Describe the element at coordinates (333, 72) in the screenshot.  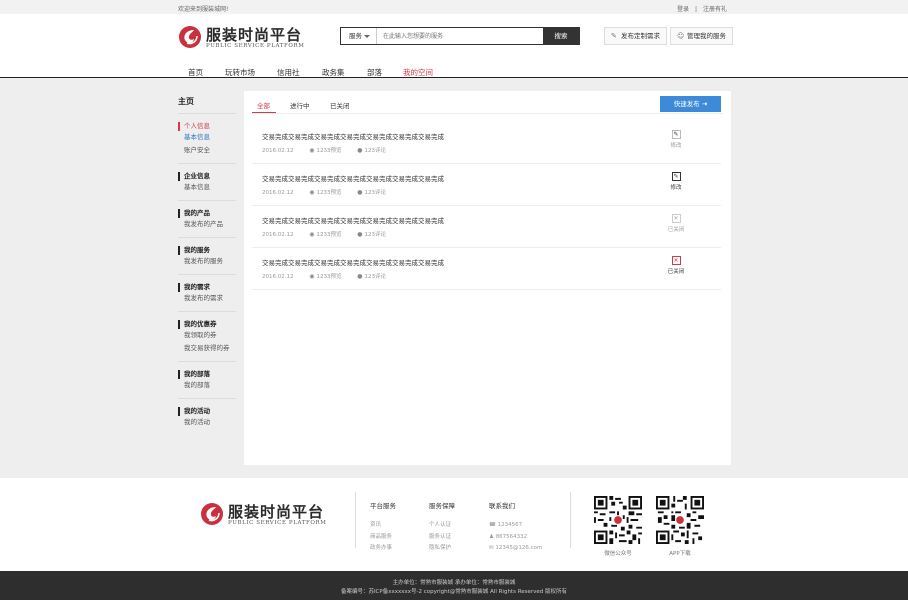
I see `nav-item-government: 政务集` at that location.